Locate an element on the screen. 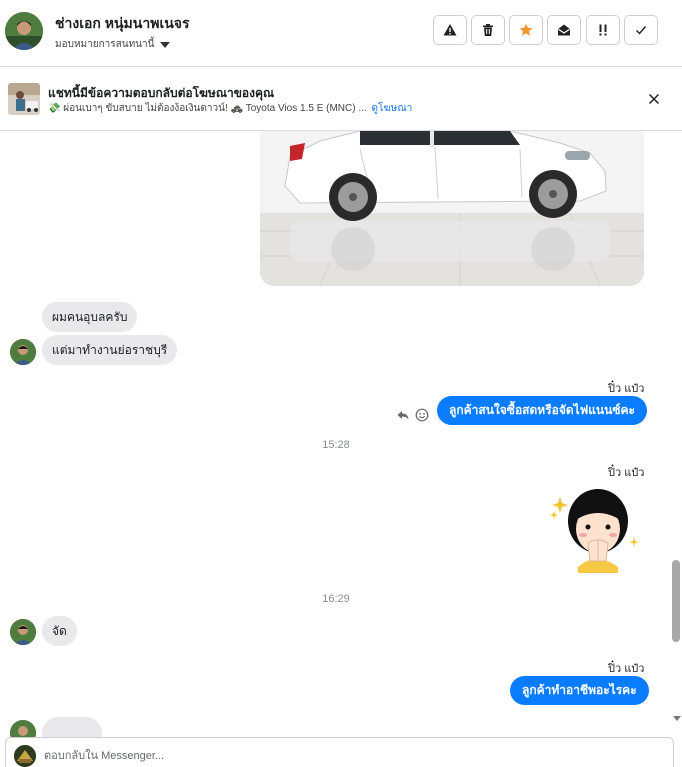  trash-icon is located at coordinates (488, 30).